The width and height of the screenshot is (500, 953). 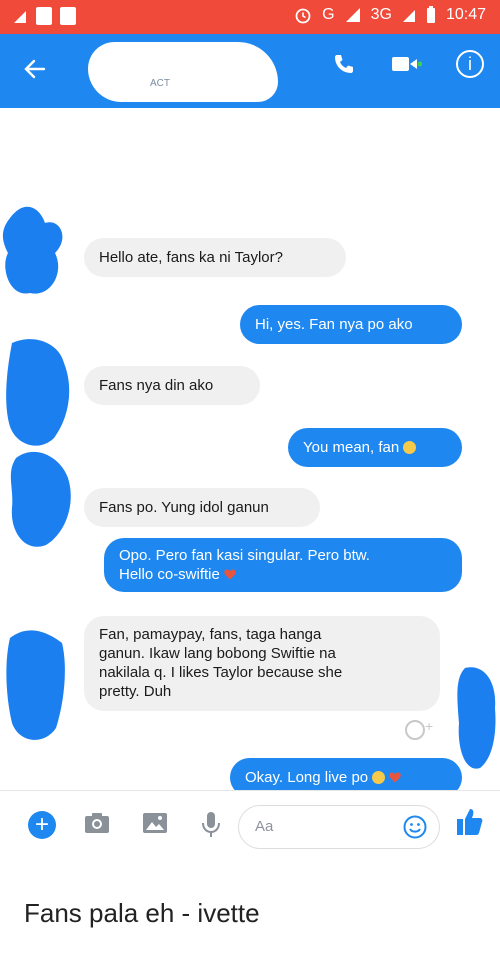 What do you see at coordinates (68, 16) in the screenshot?
I see `notification-image-icon` at bounding box center [68, 16].